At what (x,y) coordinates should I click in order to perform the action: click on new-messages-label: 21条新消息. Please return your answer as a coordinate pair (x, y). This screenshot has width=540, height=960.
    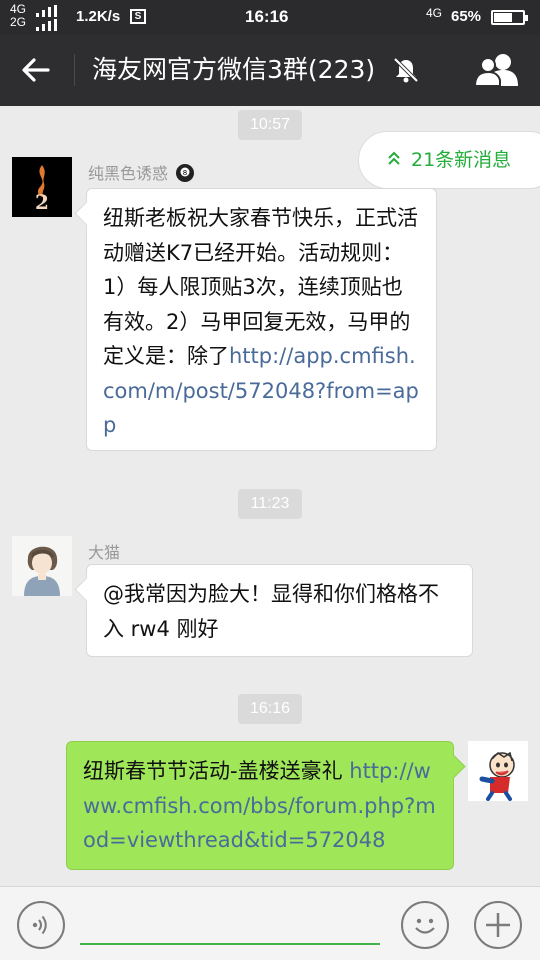
    Looking at the image, I should click on (461, 160).